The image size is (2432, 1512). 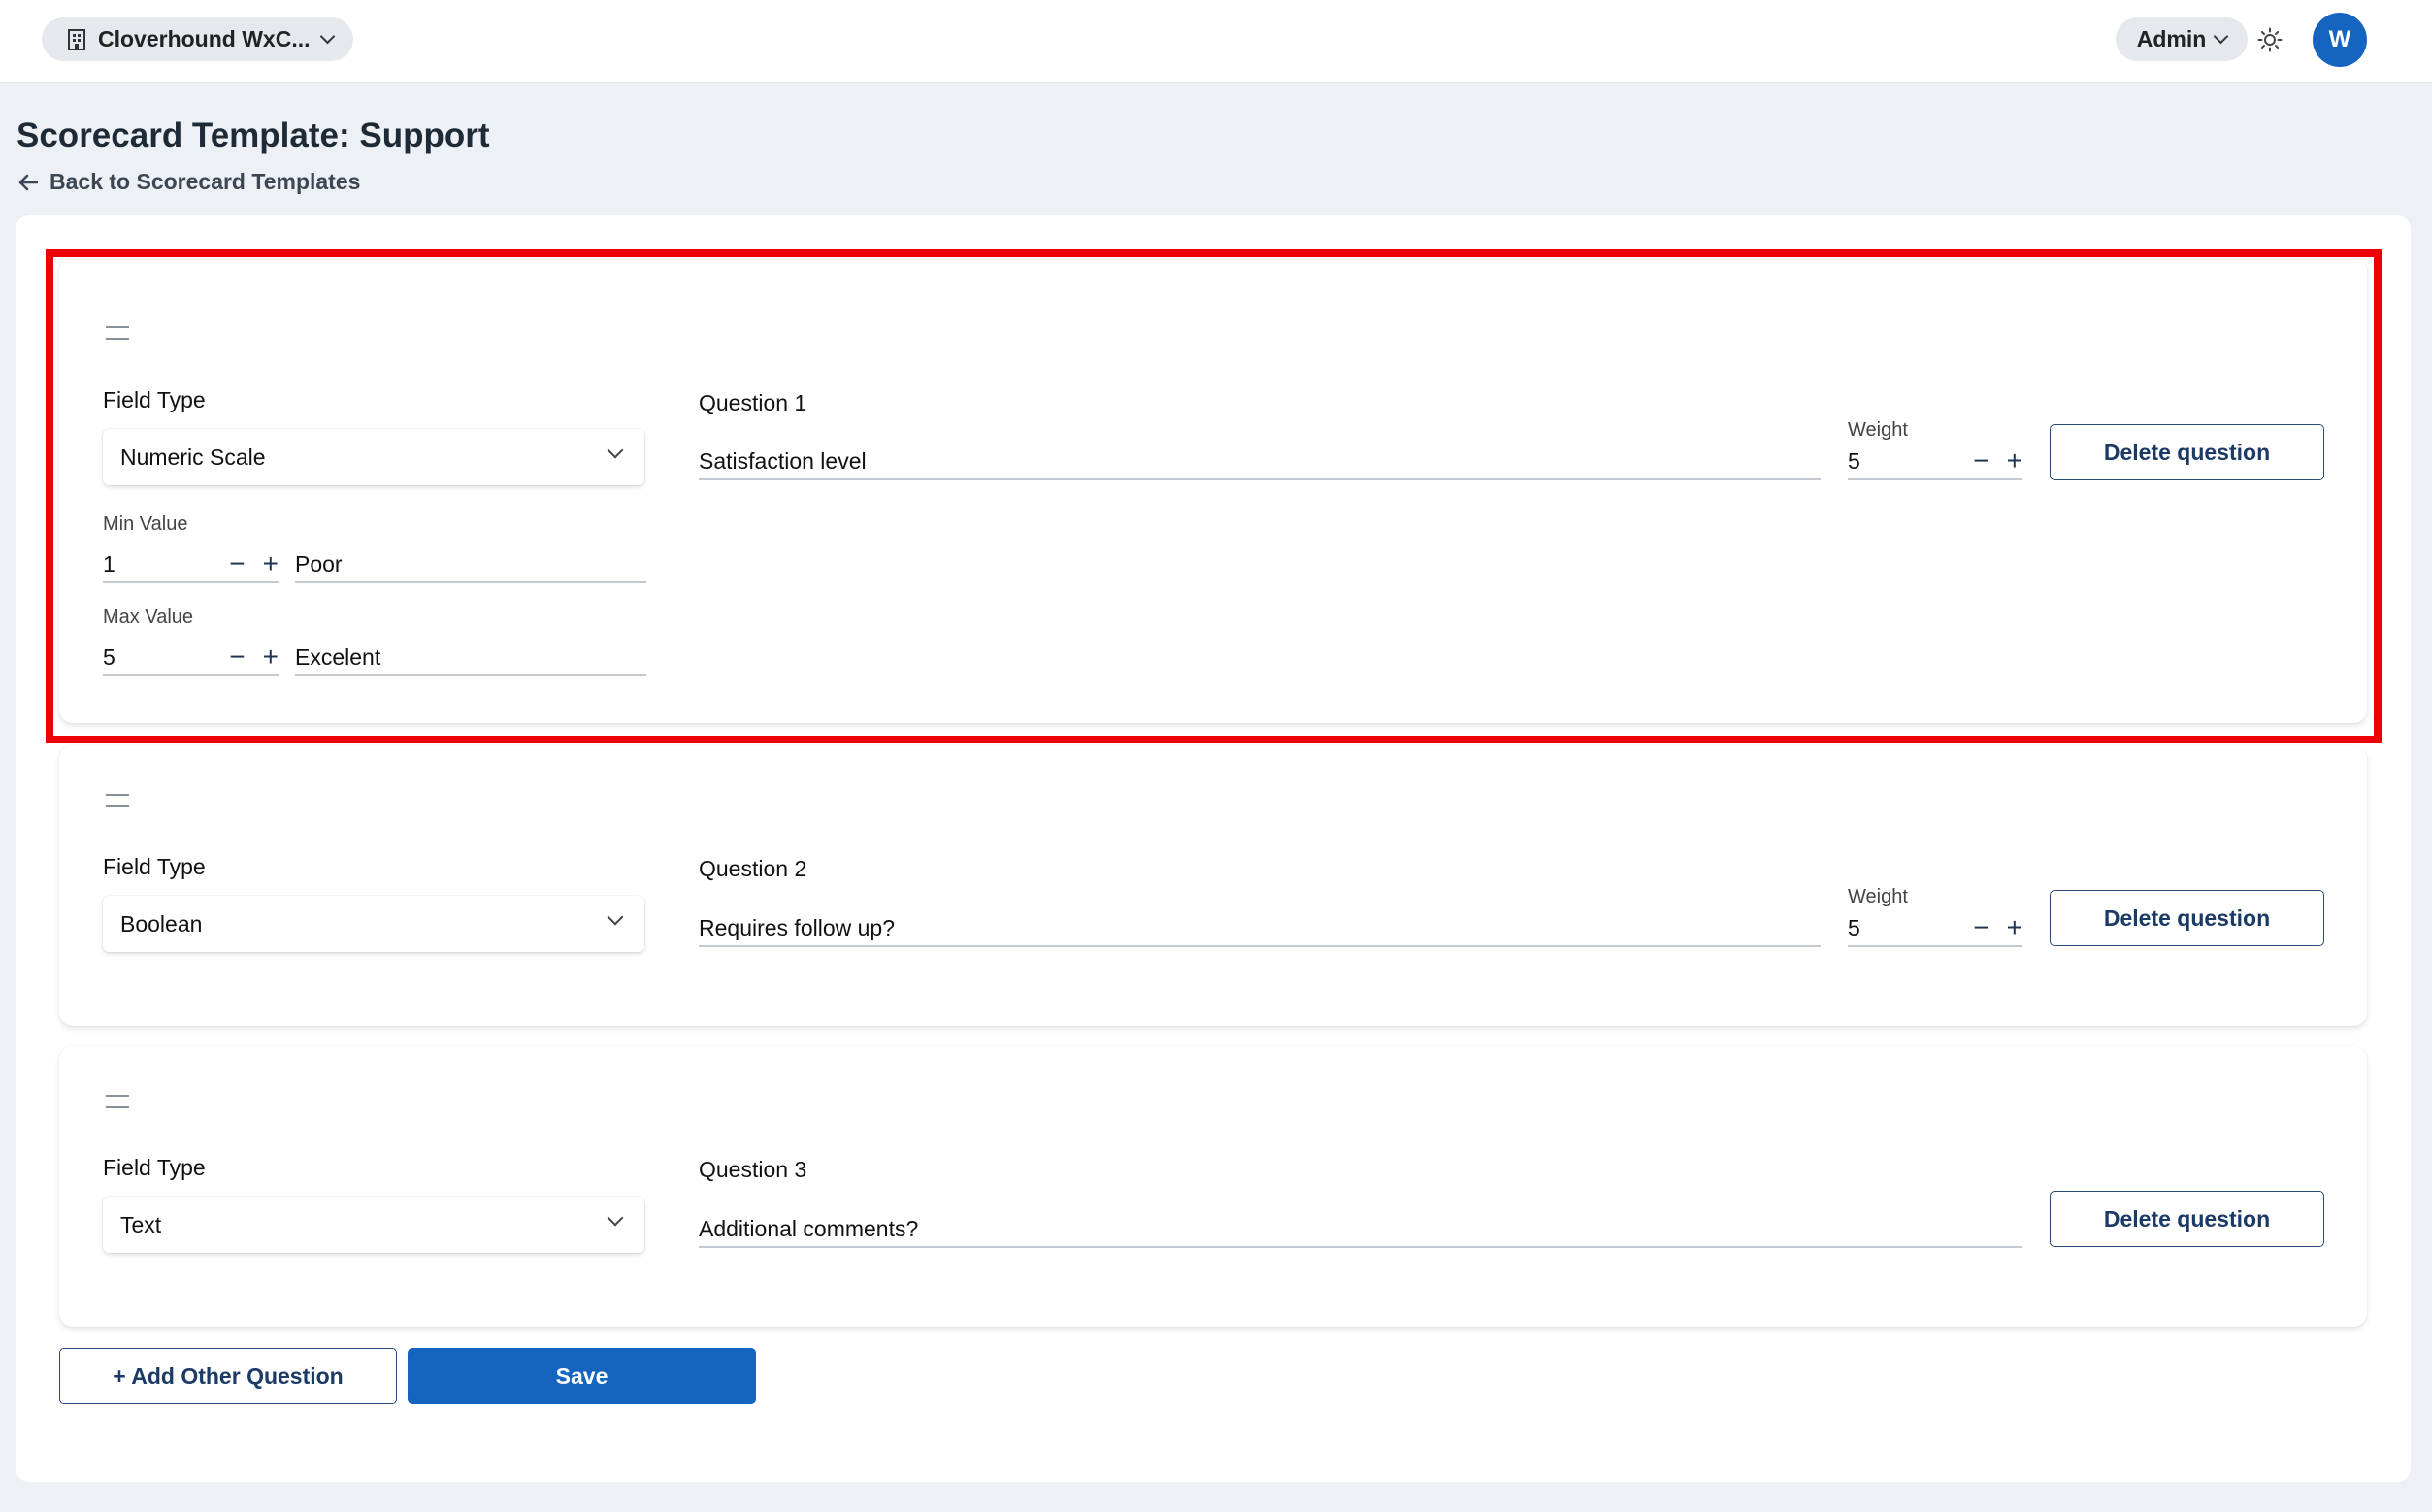 What do you see at coordinates (193, 457) in the screenshot?
I see `field-type-value: Numeric Scale` at bounding box center [193, 457].